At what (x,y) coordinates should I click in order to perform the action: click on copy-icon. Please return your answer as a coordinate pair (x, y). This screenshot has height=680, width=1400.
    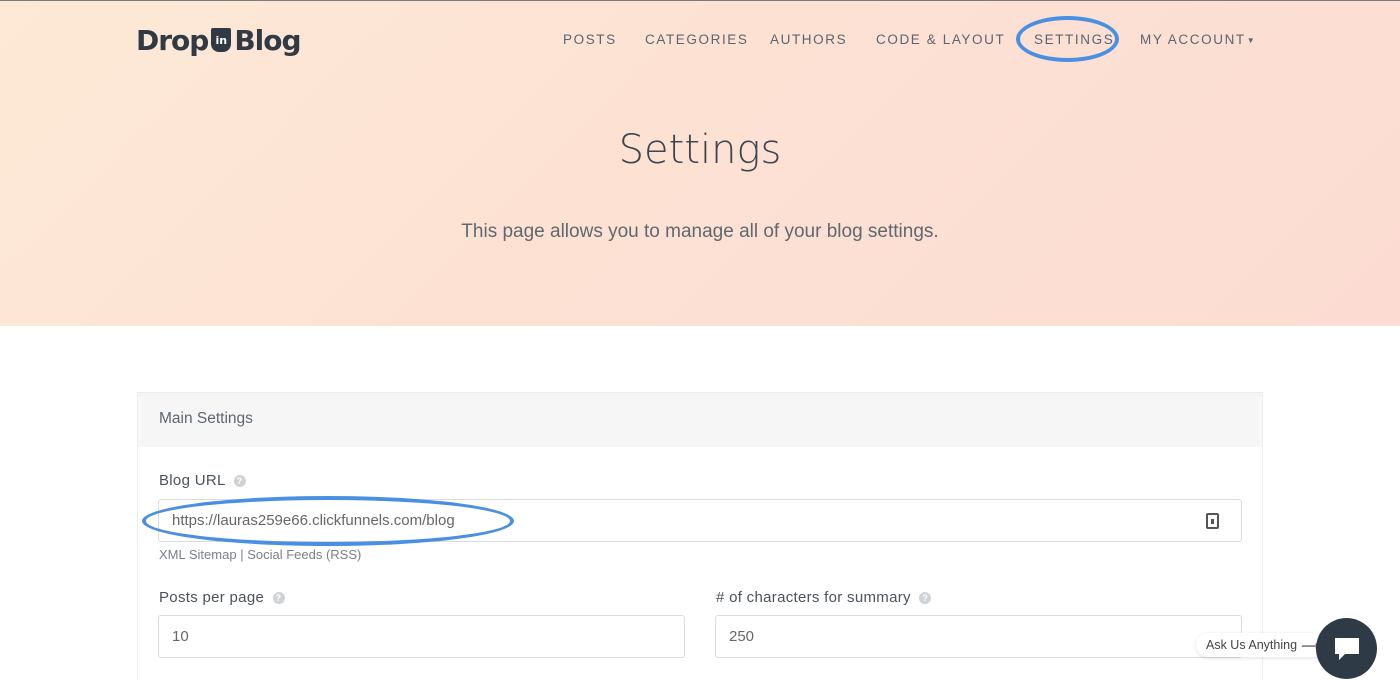
    Looking at the image, I should click on (1212, 521).